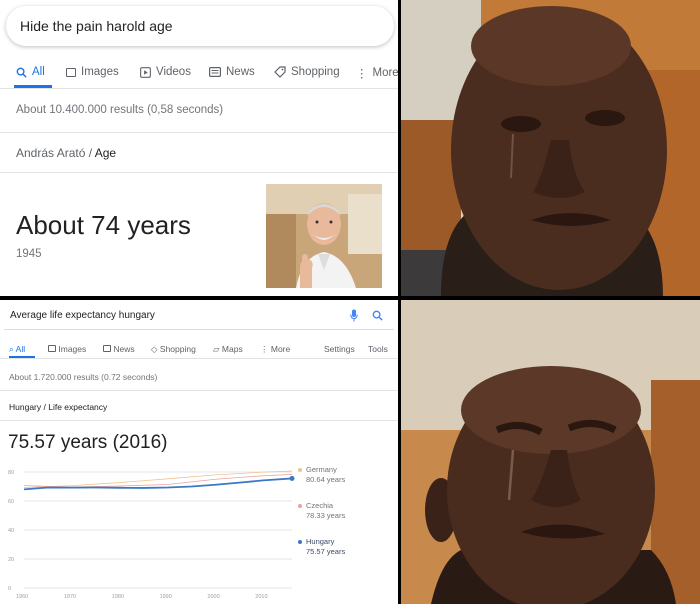 This screenshot has height=604, width=700. I want to click on map-icon: ▱, so click(217, 349).